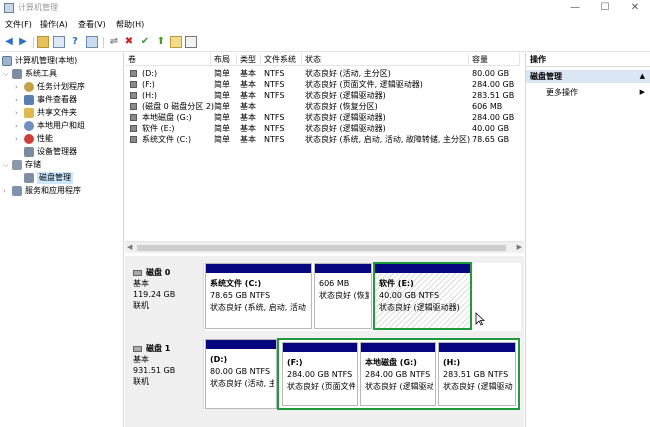 Image resolution: width=650 pixels, height=427 pixels. I want to click on volume-status: 状态良好 (系统, 启动, 活动, 故障转储, 主分区), so click(388, 139).